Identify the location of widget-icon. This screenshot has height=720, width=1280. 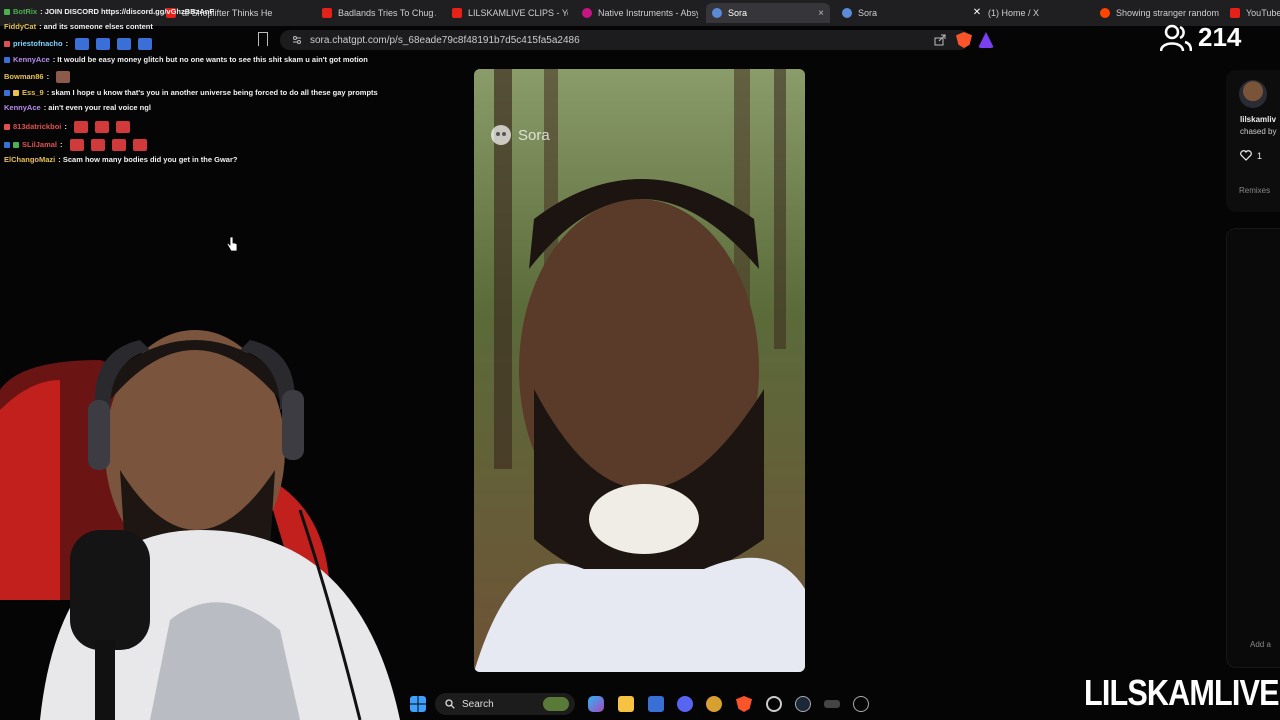
(556, 704).